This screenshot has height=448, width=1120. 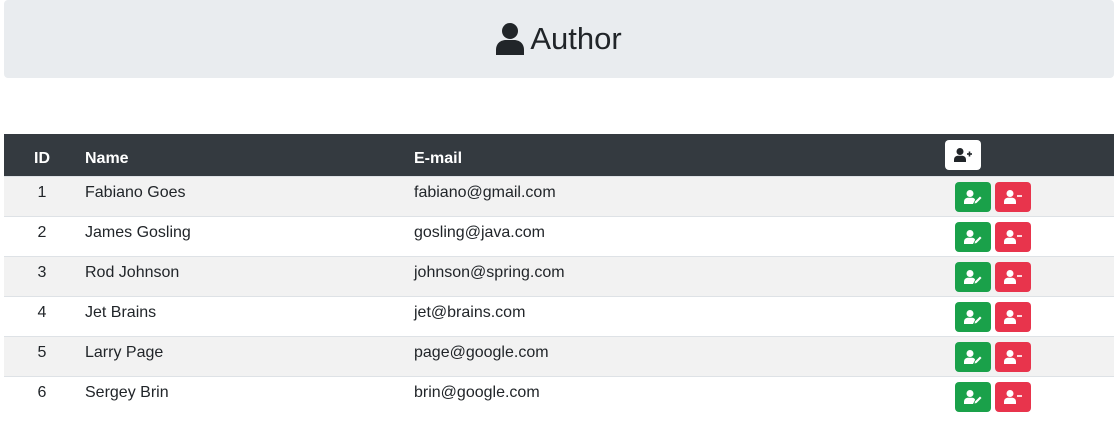 What do you see at coordinates (135, 192) in the screenshot?
I see `cell-name: Fabiano Goes` at bounding box center [135, 192].